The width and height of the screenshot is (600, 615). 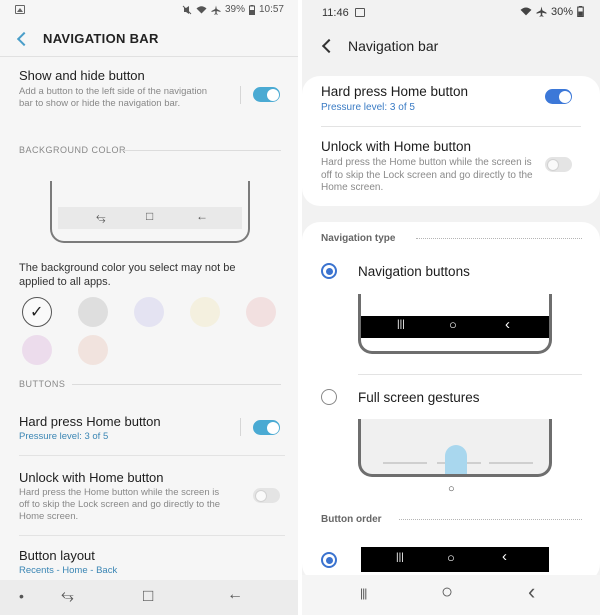 I want to click on navbar-preview-bar: ⥃ □ ←, so click(x=150, y=218).